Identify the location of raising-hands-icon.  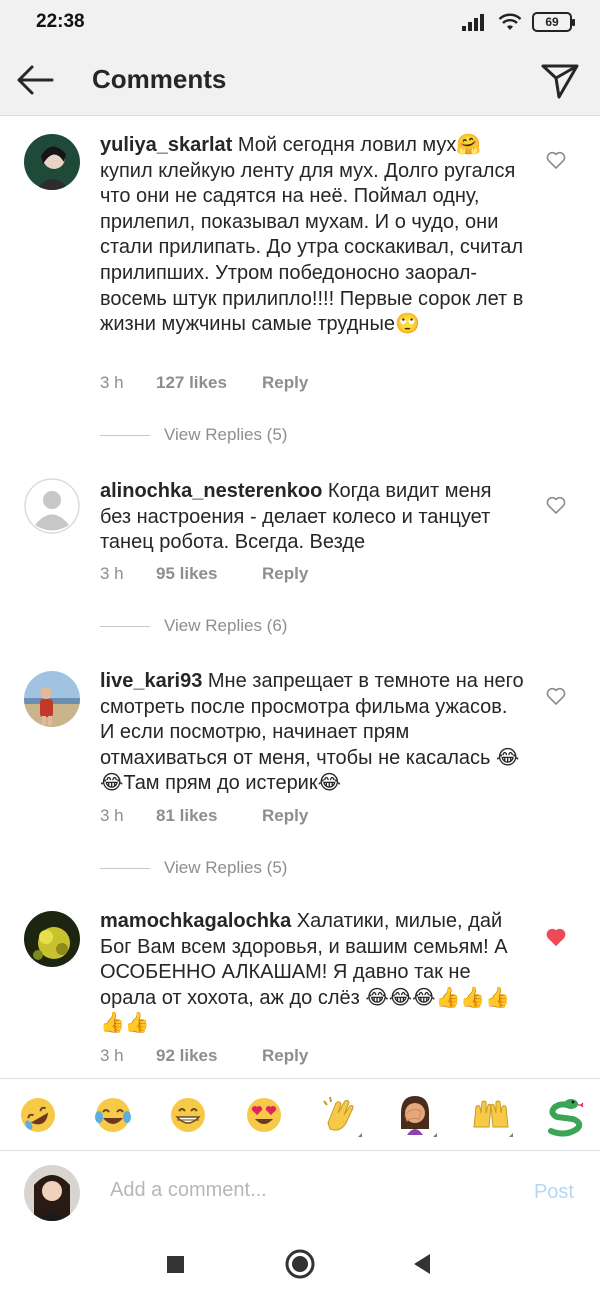
(491, 1115).